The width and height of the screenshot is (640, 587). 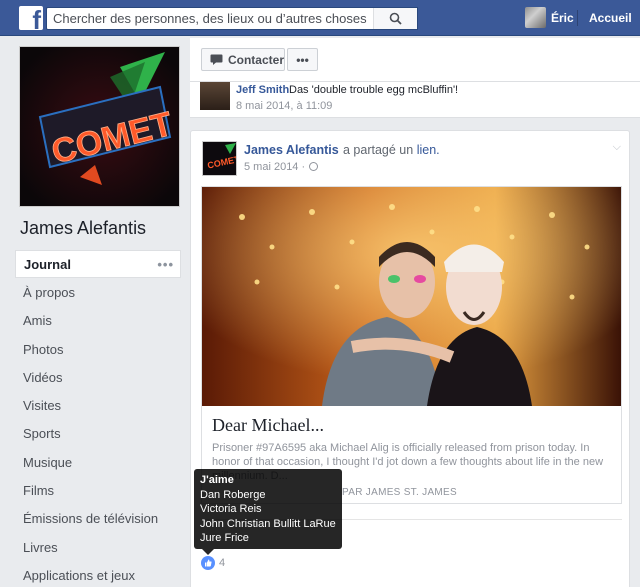 I want to click on nav-item-visits: Visites, so click(x=98, y=405).